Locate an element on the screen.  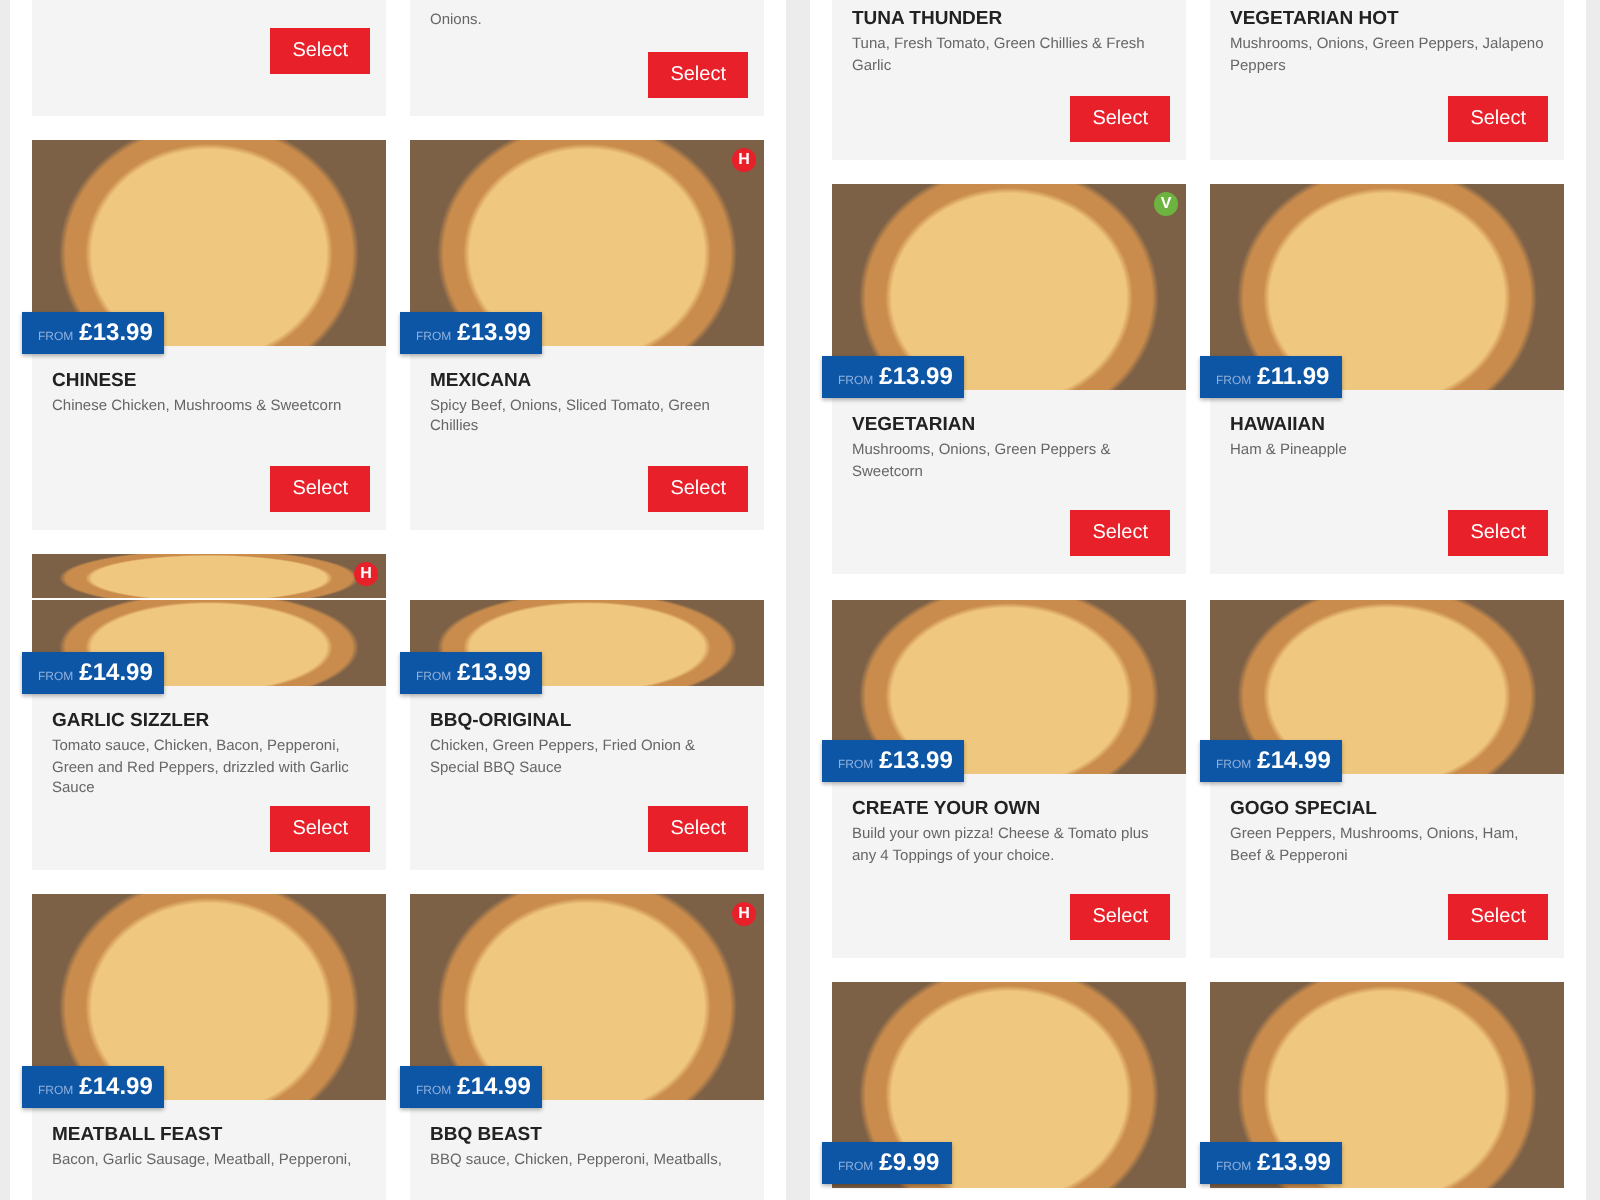
product-name: MEATBALL FEAST is located at coordinates (138, 1136).